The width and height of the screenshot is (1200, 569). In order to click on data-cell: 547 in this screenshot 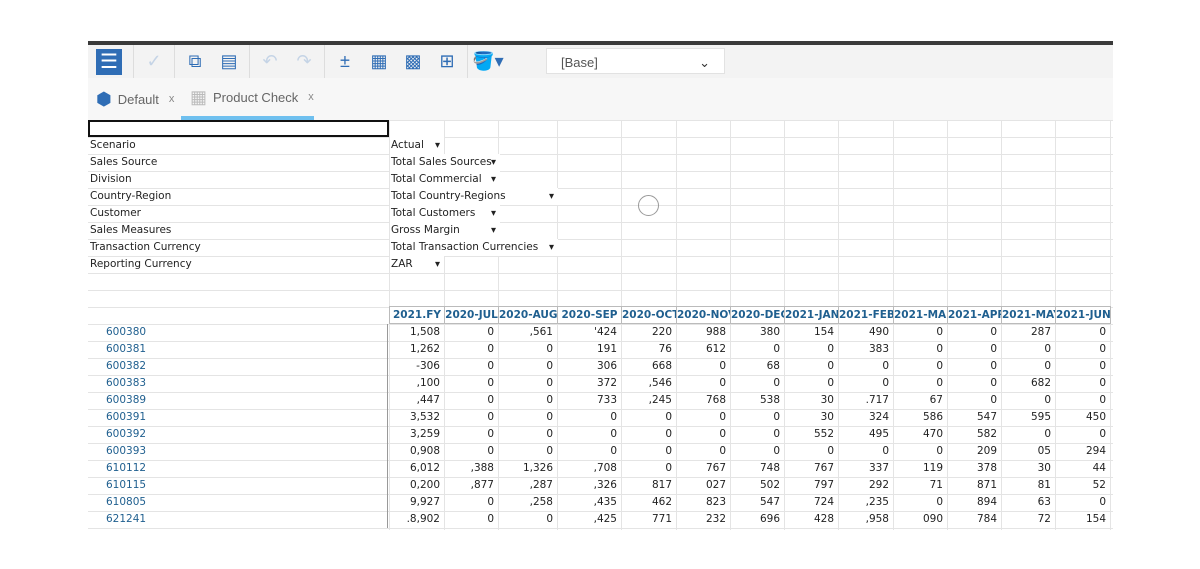, I will do `click(974, 417)`.